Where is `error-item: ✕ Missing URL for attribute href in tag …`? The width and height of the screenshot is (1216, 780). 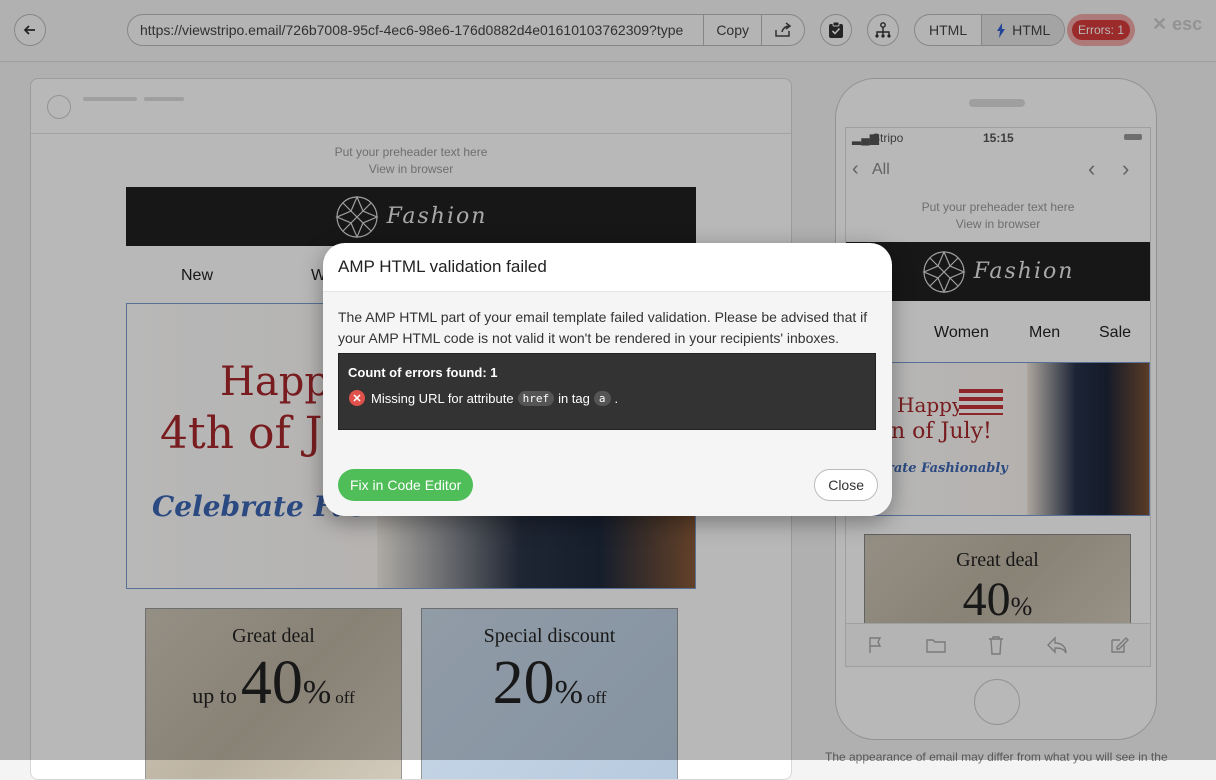
error-item: ✕ Missing URL for attribute href in tag … is located at coordinates (483, 398).